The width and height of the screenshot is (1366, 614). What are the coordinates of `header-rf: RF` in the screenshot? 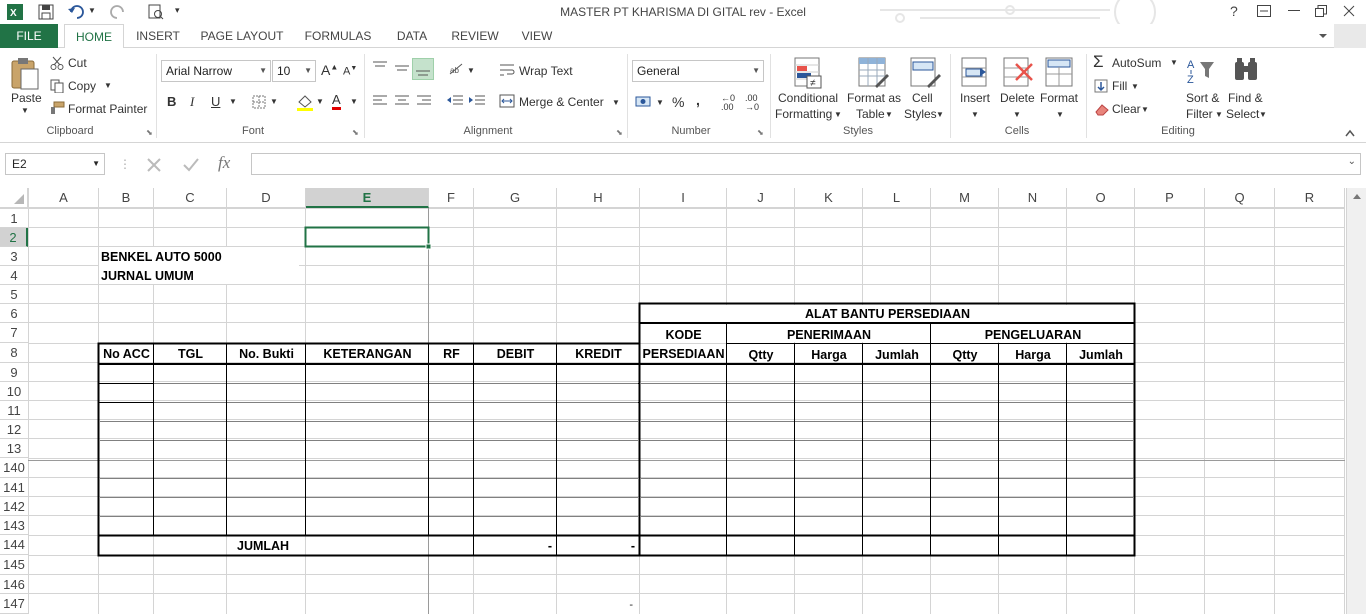 It's located at (451, 354).